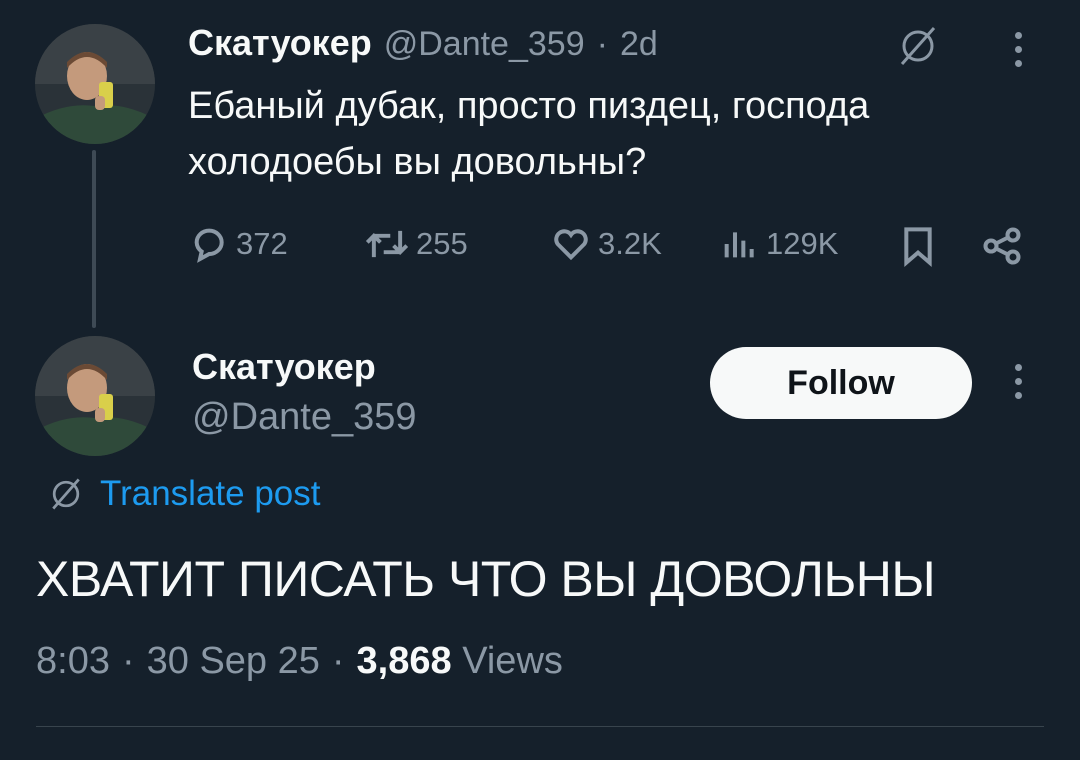  I want to click on retweet-count: 255, so click(442, 243).